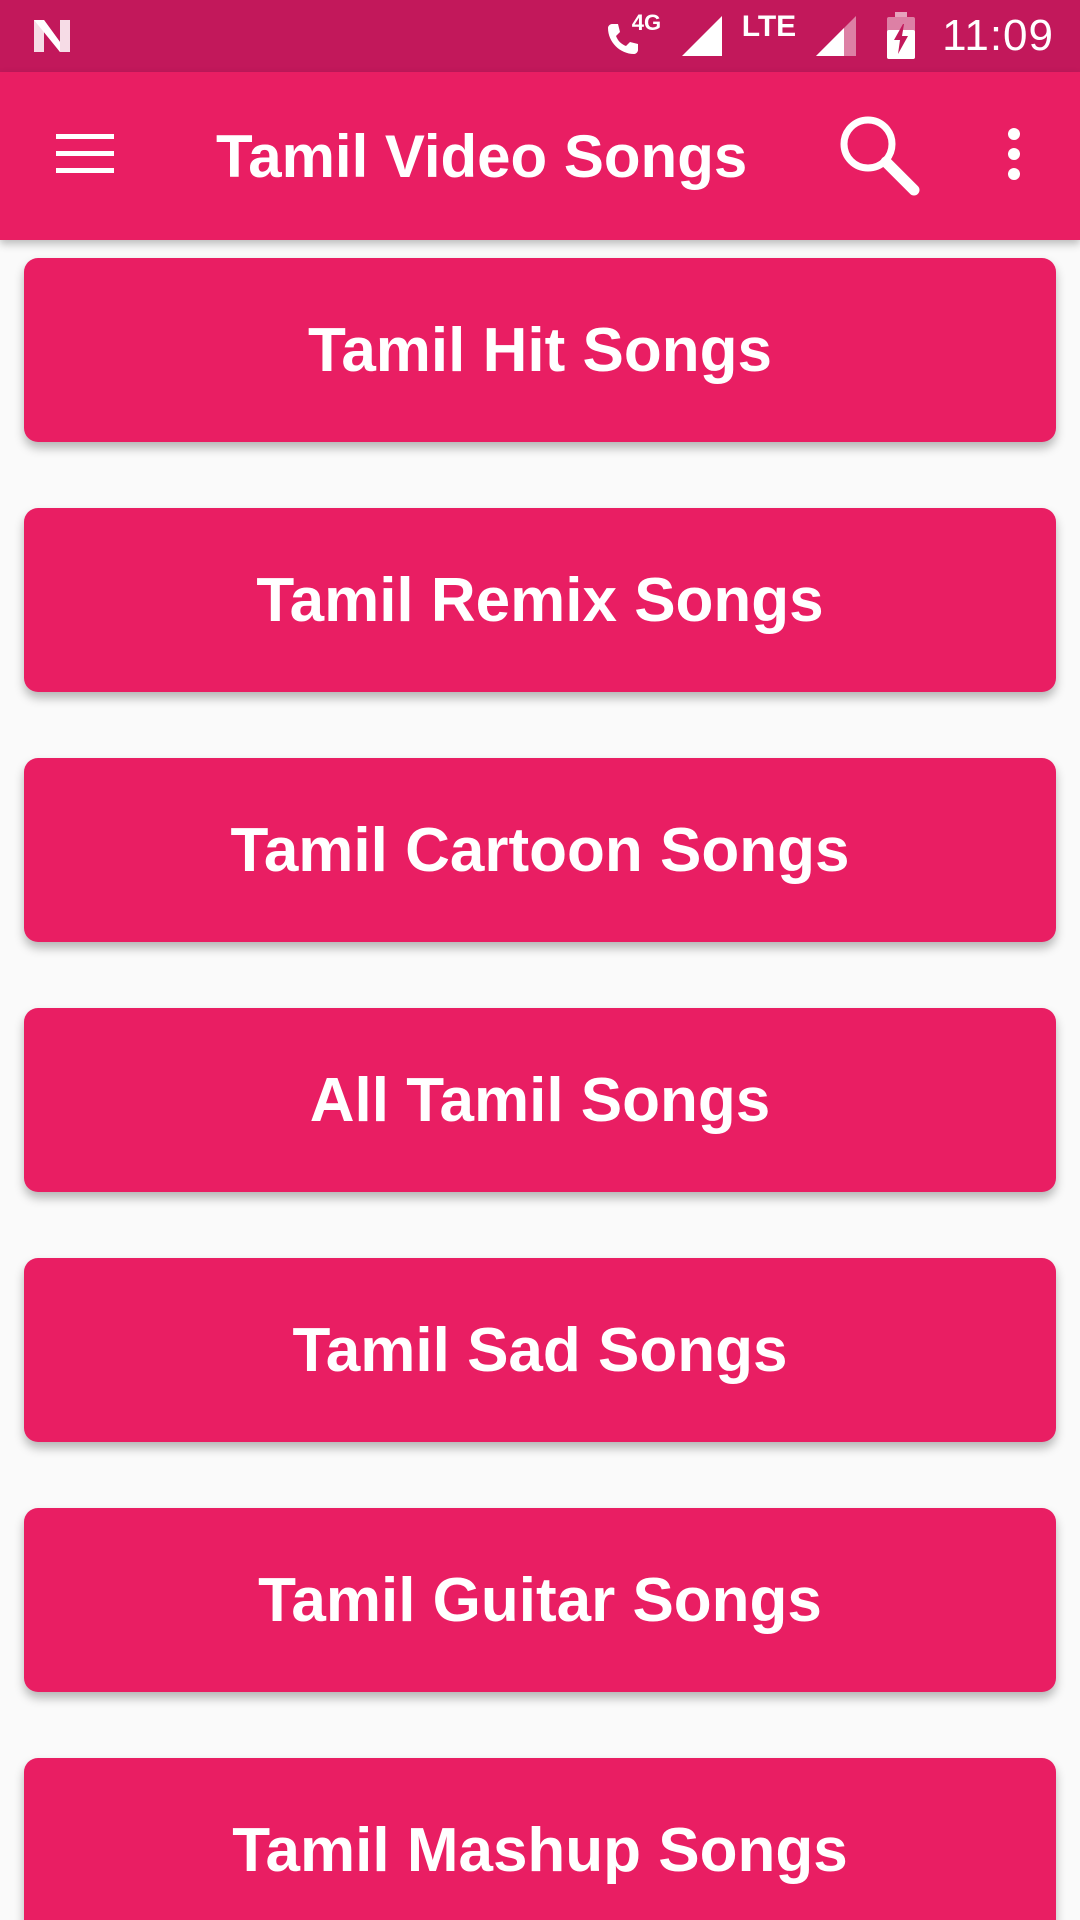  I want to click on status-time: 11:09, so click(998, 35).